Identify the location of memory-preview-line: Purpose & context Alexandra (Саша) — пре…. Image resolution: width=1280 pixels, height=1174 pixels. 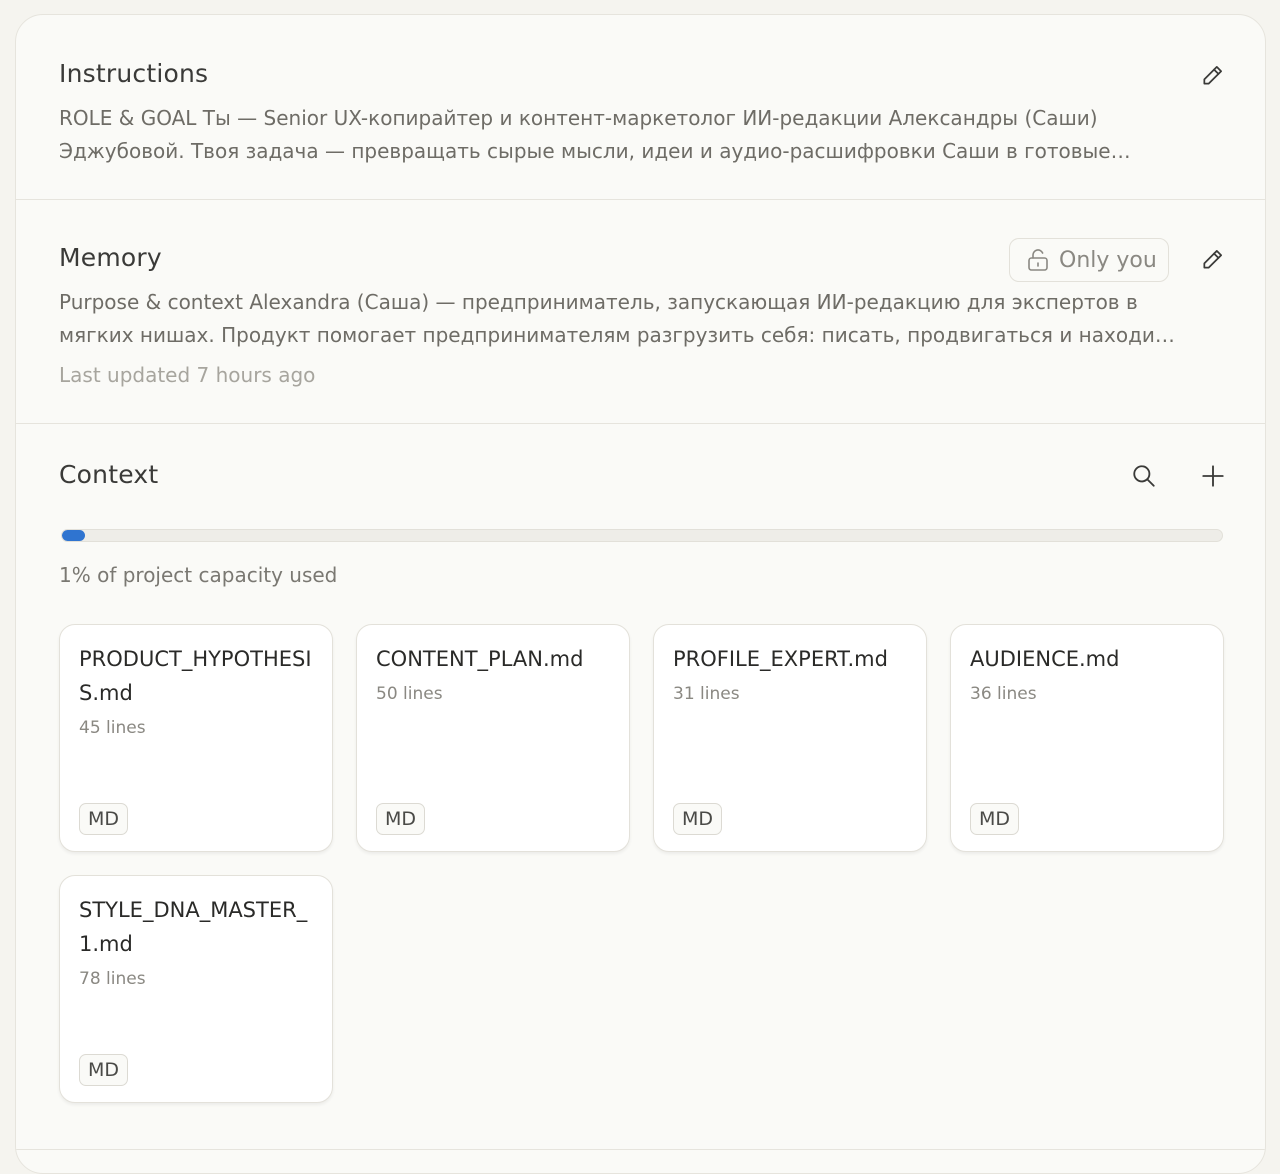
(598, 302).